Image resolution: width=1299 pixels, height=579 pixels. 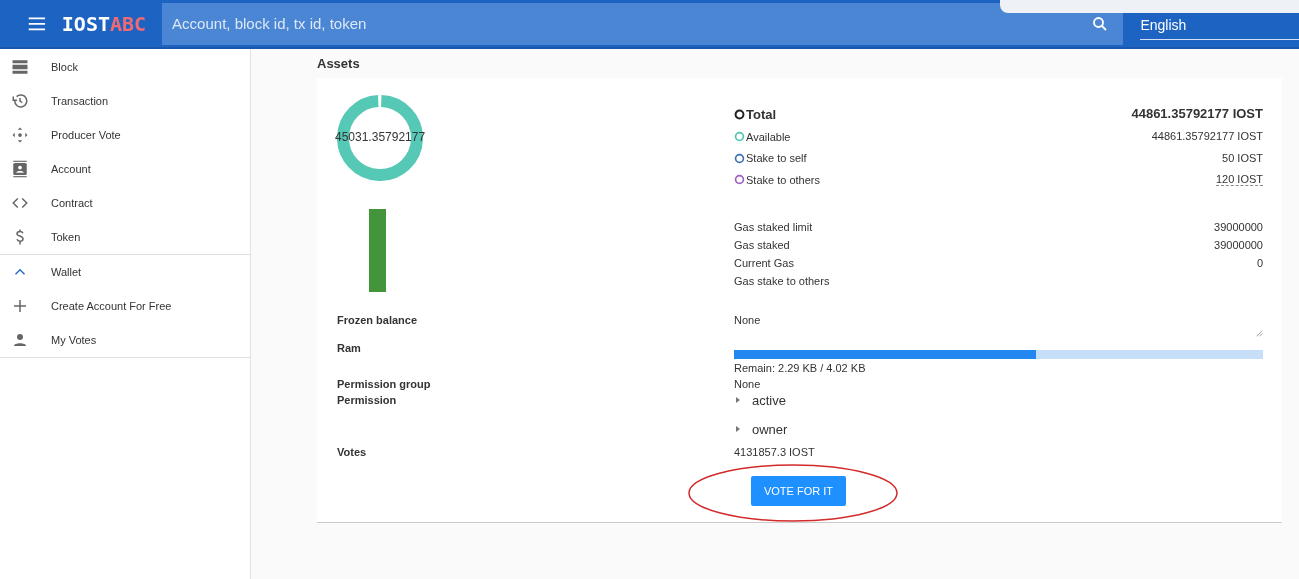 I want to click on field-label: Votes, so click(x=352, y=451).